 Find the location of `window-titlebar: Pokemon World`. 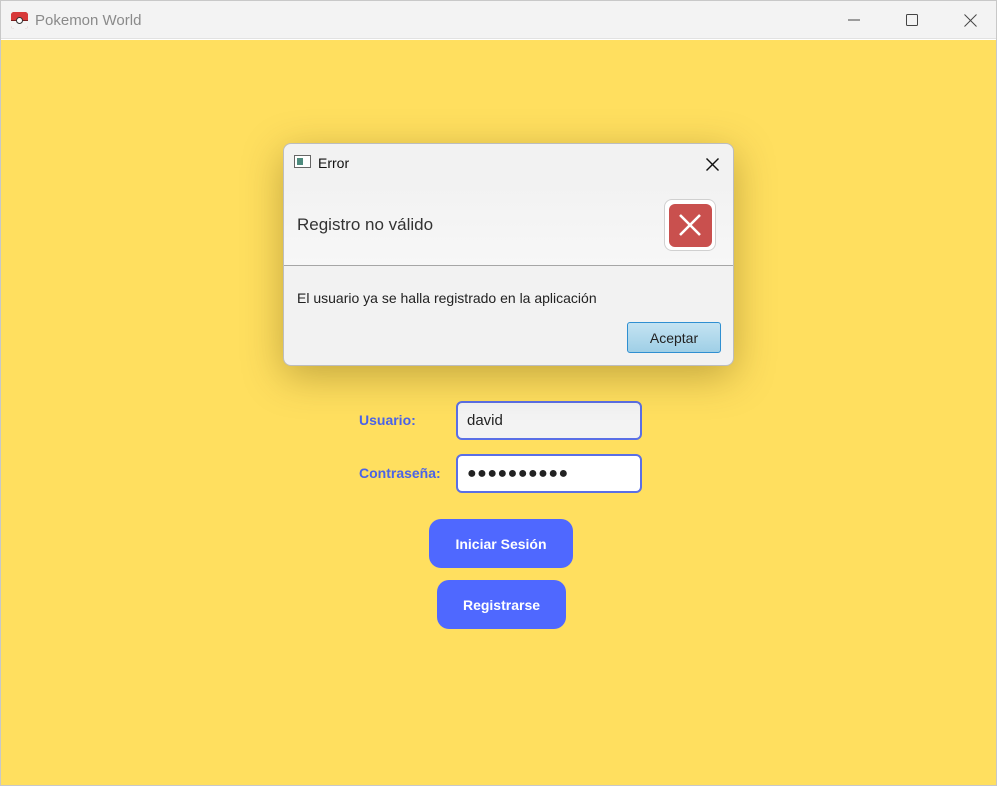

window-titlebar: Pokemon World is located at coordinates (498, 20).